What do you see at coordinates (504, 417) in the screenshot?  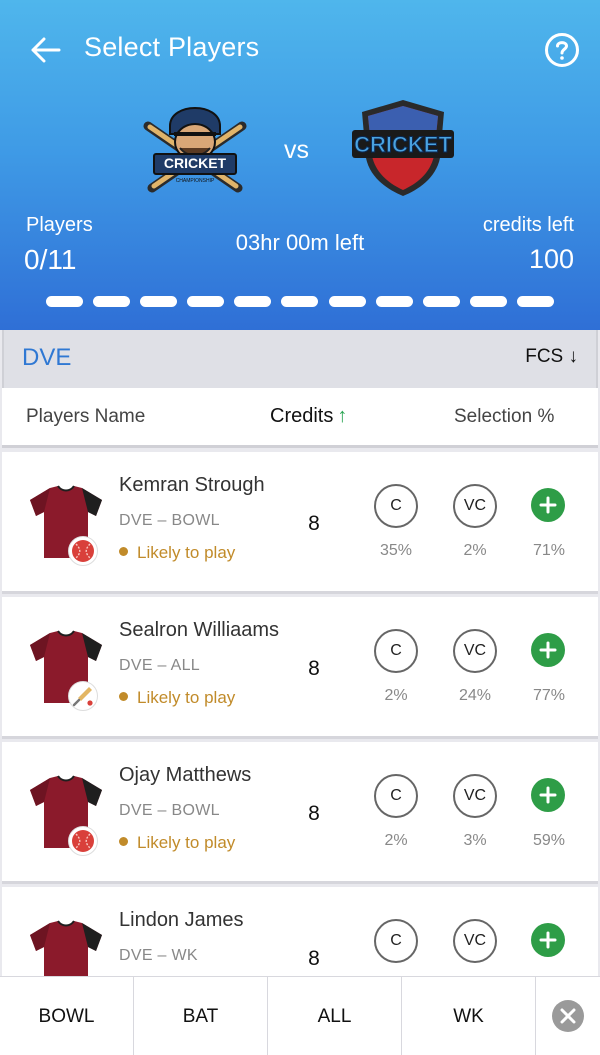 I see `column-selection-percent: Selection %` at bounding box center [504, 417].